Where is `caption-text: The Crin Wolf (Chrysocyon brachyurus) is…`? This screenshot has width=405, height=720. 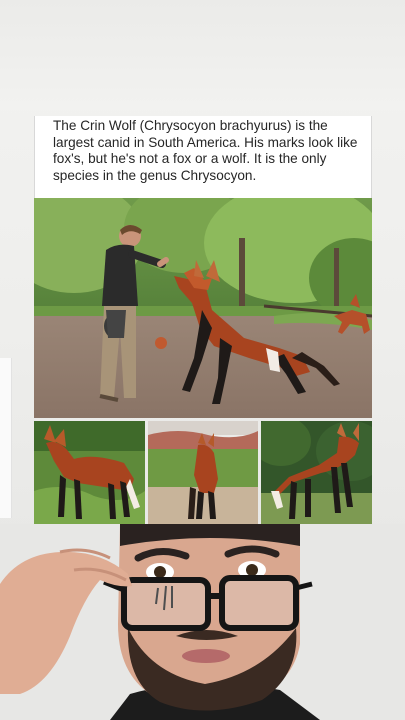 caption-text: The Crin Wolf (Chrysocyon brachyurus) is… is located at coordinates (205, 150).